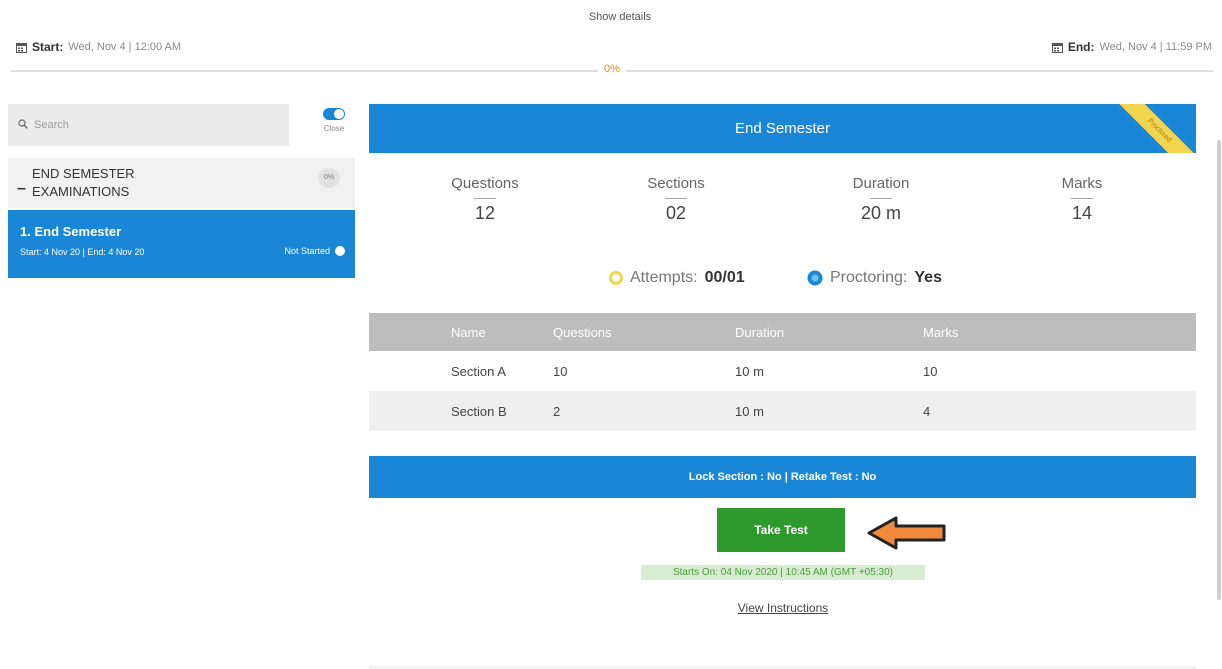  Describe the element at coordinates (329, 178) in the screenshot. I see `group-progress-badge: 0%` at that location.